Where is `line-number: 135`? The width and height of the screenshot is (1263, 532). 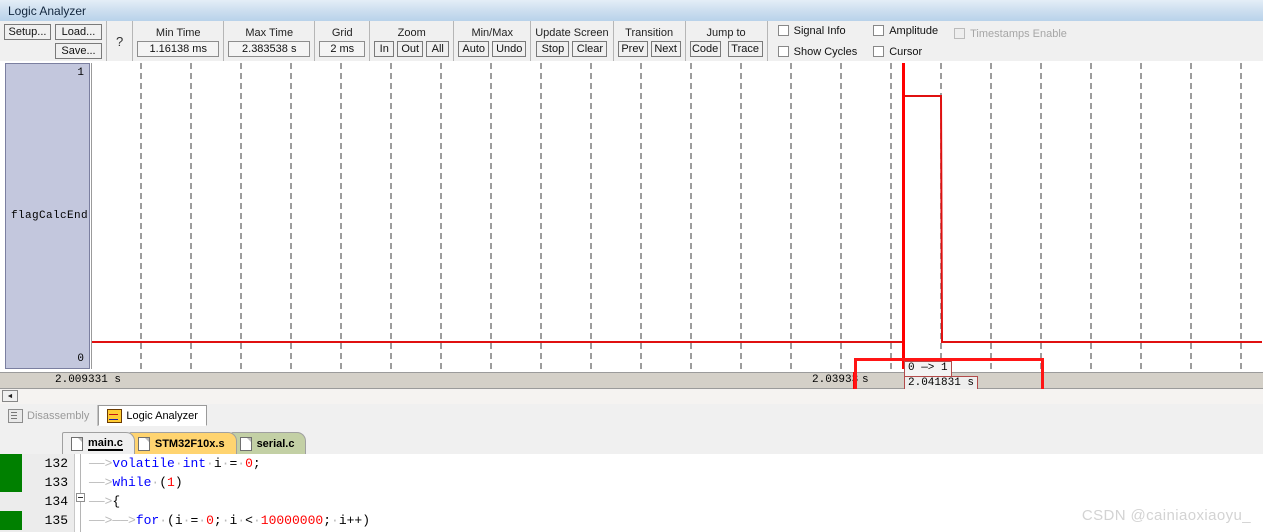
line-number: 135 is located at coordinates (56, 520).